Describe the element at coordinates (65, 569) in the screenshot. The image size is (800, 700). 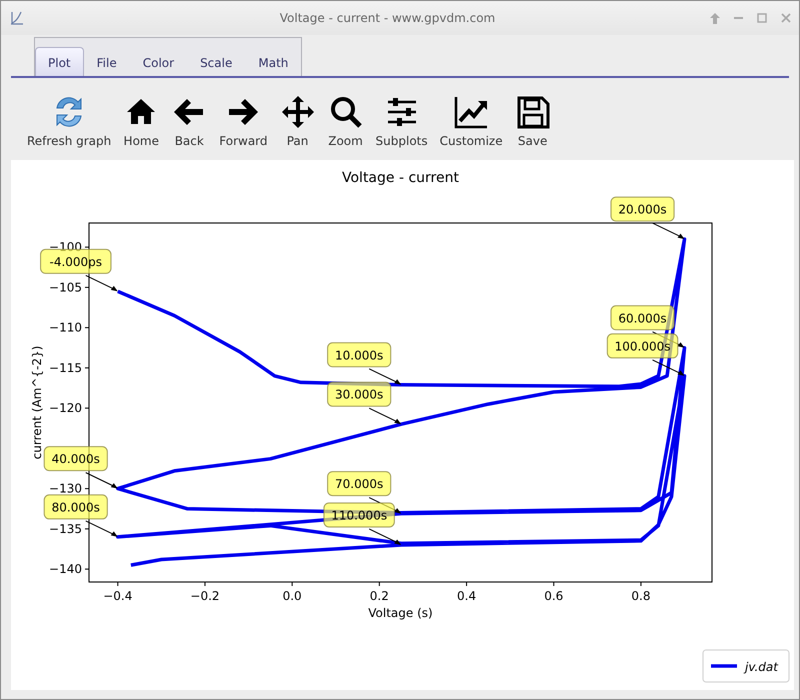
I see `tick-label: −140` at that location.